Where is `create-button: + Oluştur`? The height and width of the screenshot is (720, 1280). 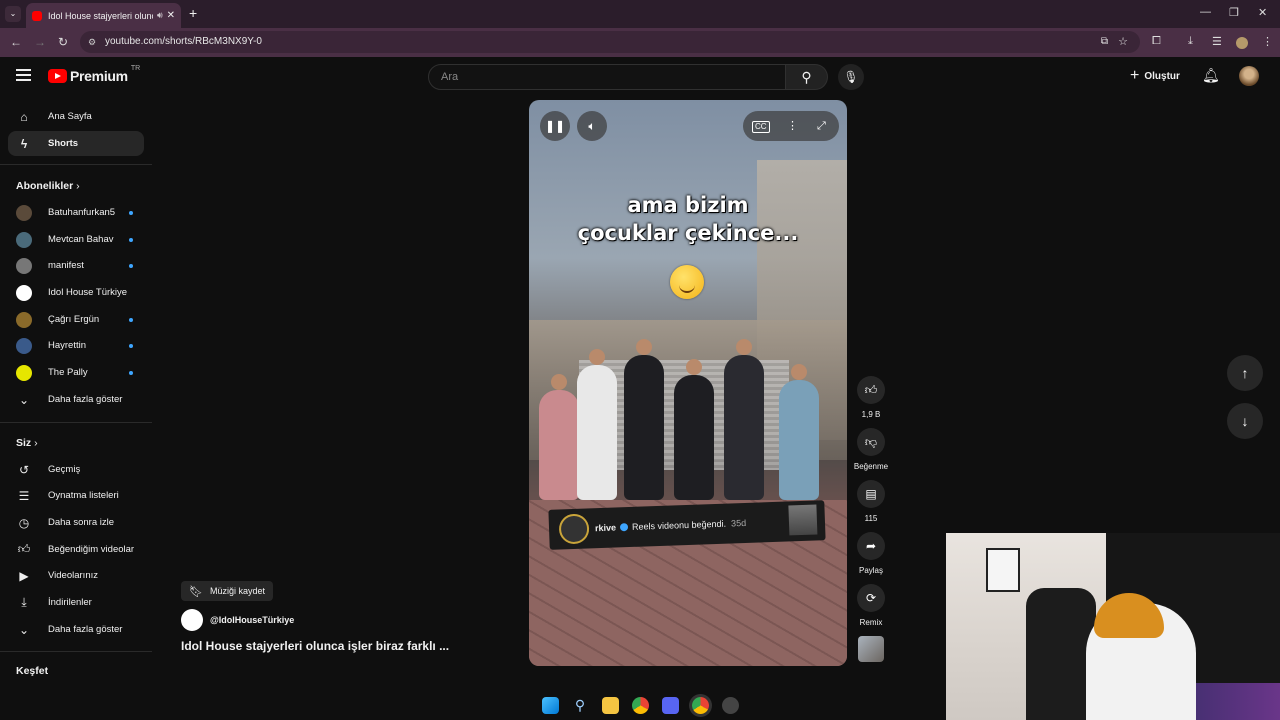
create-button: + Oluştur is located at coordinates (1155, 76).